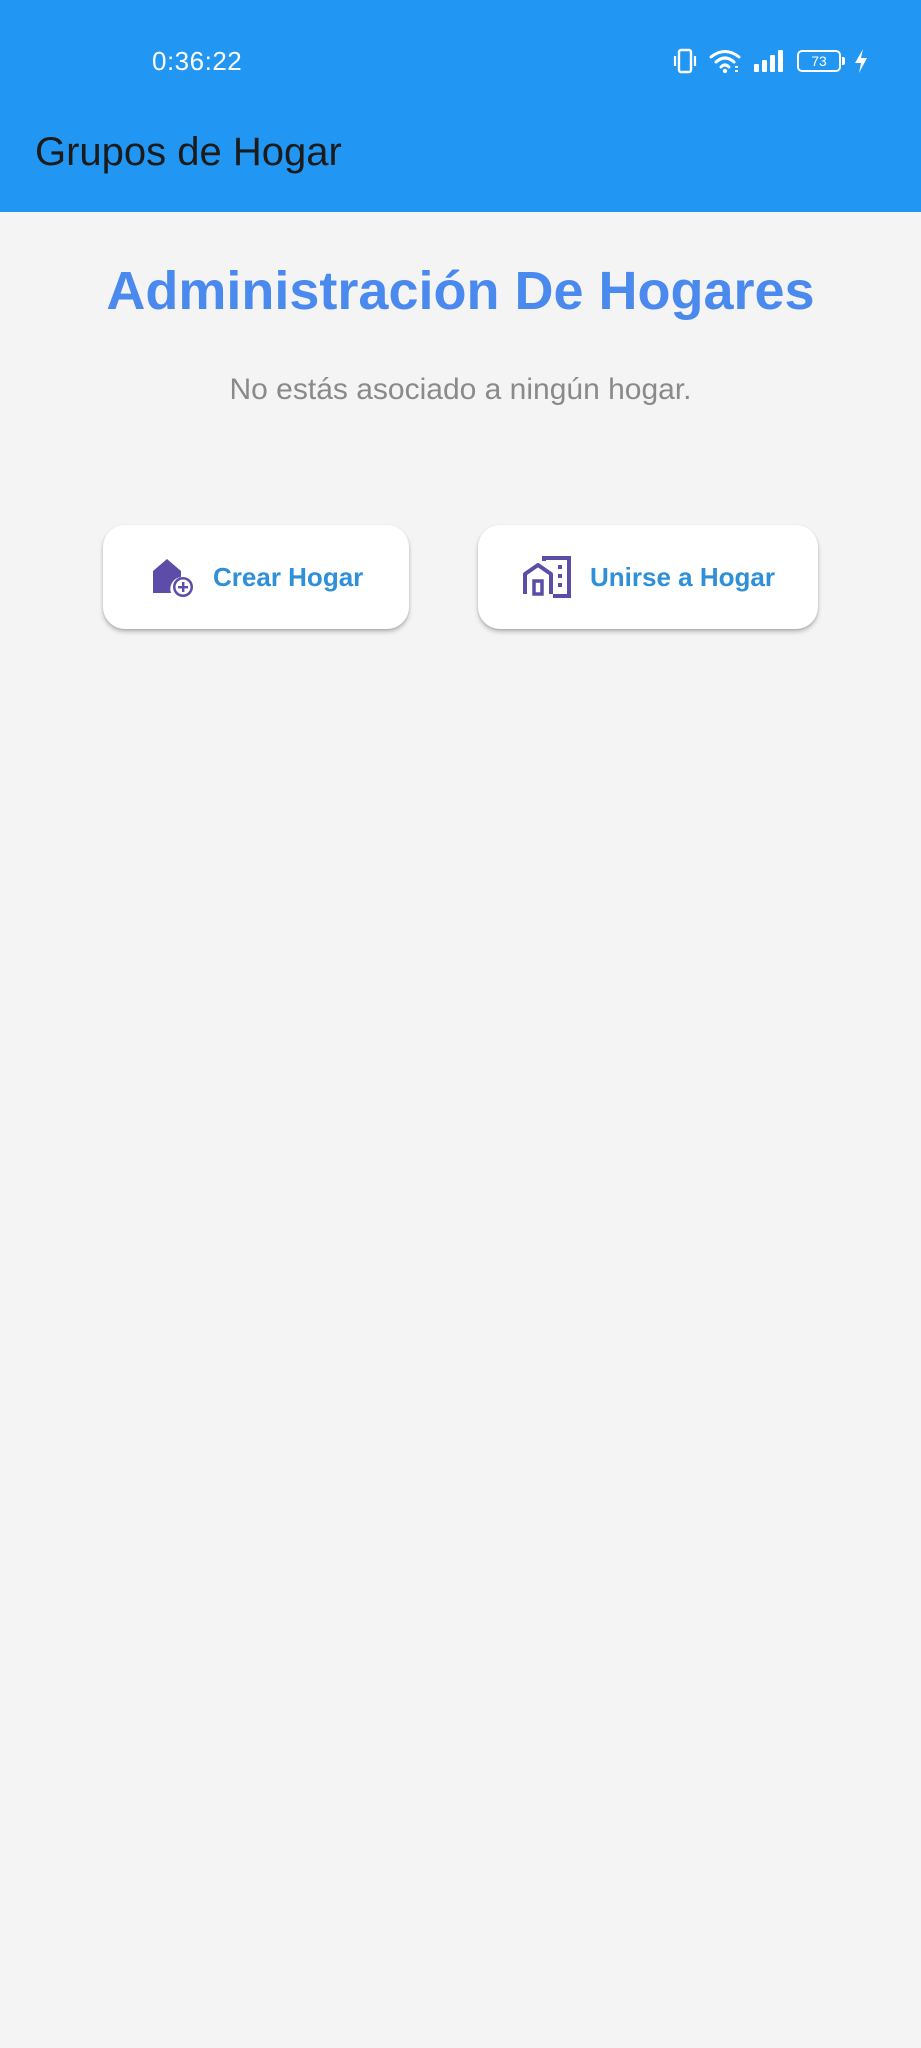 The width and height of the screenshot is (921, 2048). Describe the element at coordinates (682, 576) in the screenshot. I see `join-home-label: Unirse a Hogar` at that location.